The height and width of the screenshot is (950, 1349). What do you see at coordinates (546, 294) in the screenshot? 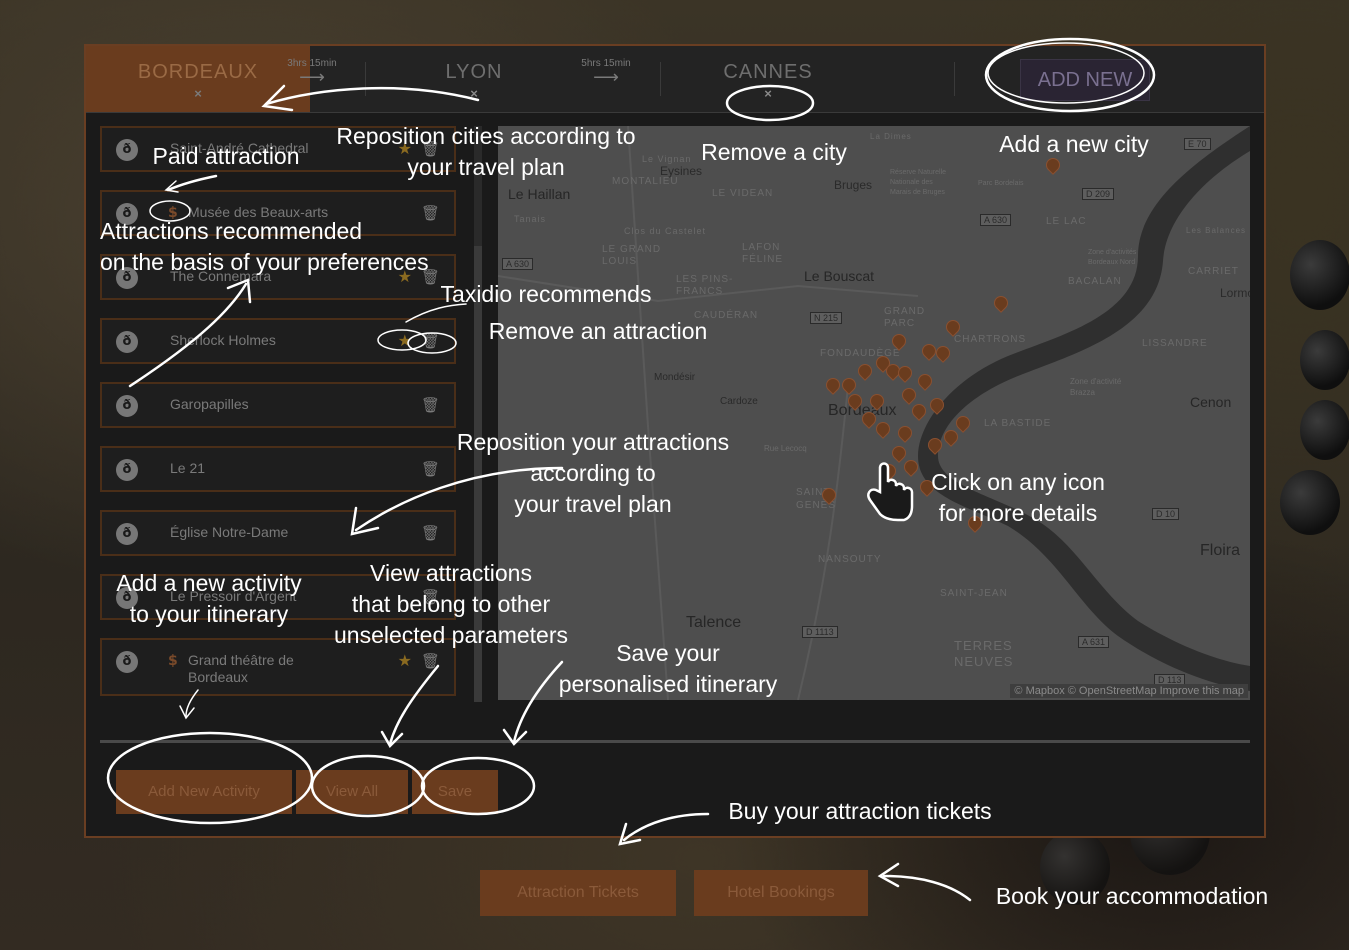
I see `annotation-taxidio: Taxidio recommends` at bounding box center [546, 294].